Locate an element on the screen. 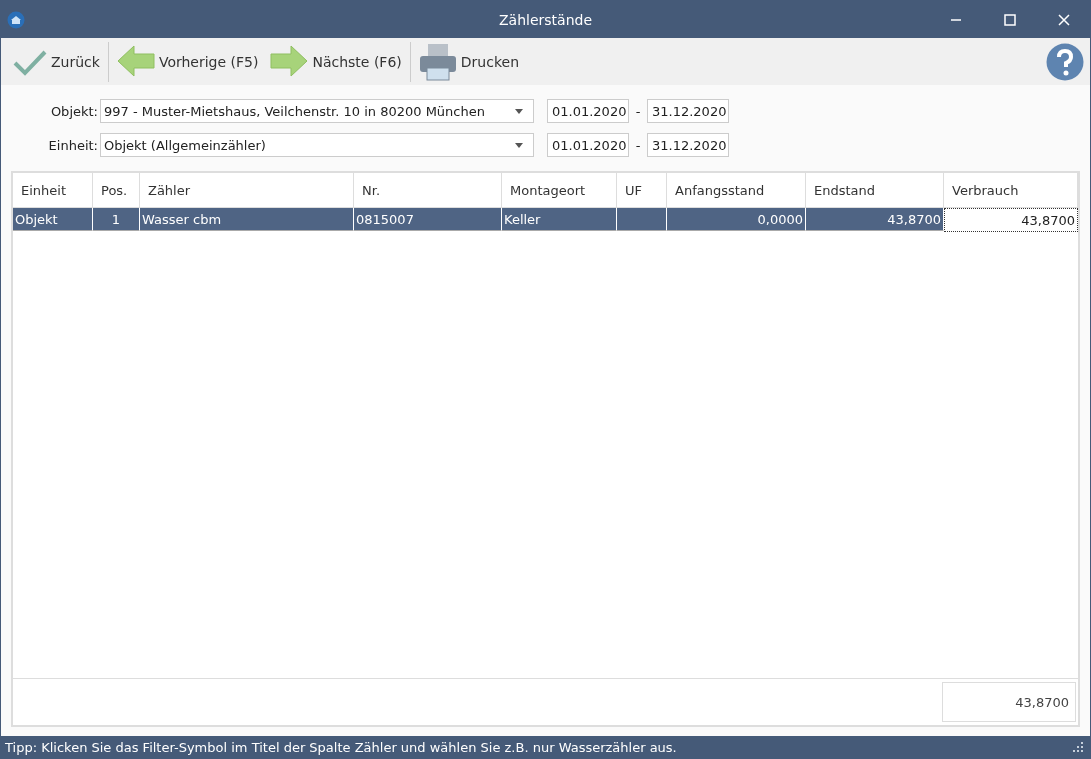 The image size is (1091, 759). dropdown-field: Objekt (Allgemeinzähler) is located at coordinates (317, 145).